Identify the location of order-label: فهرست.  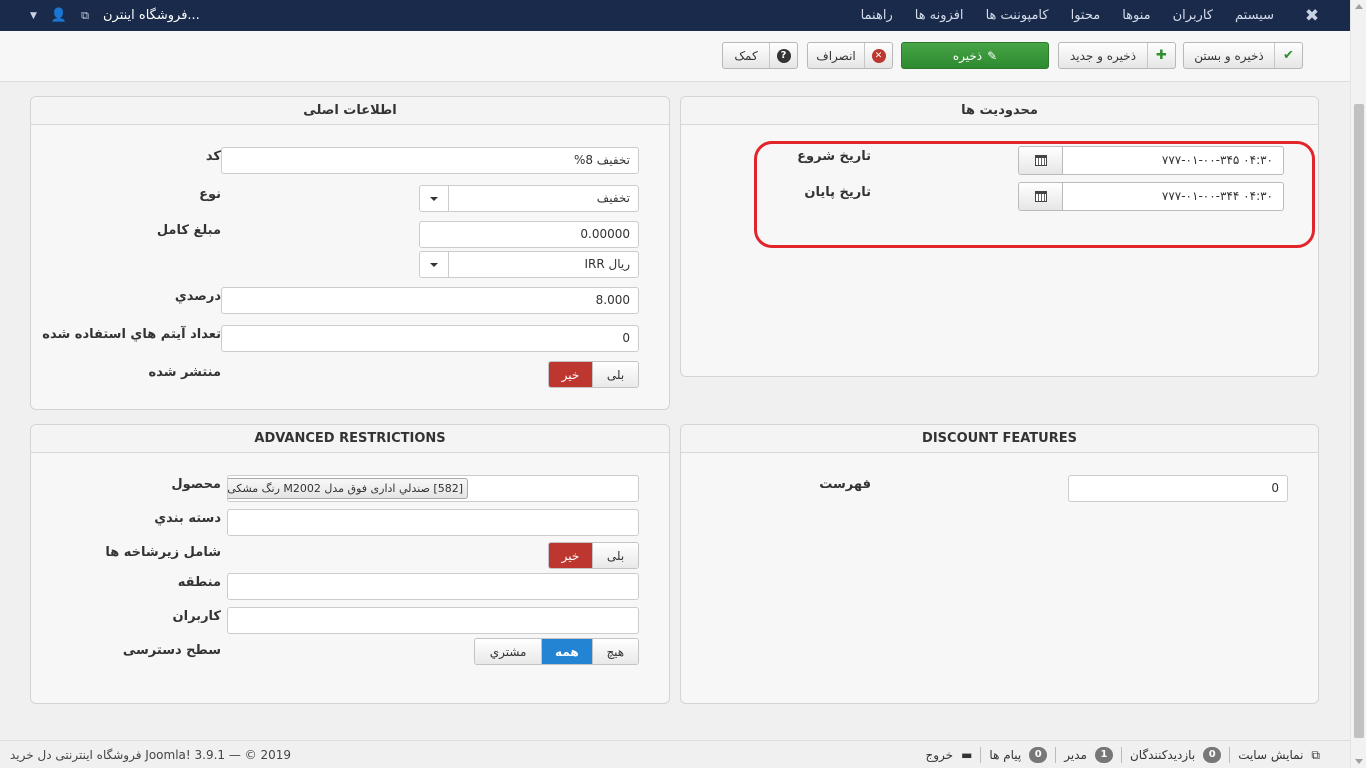
(845, 484).